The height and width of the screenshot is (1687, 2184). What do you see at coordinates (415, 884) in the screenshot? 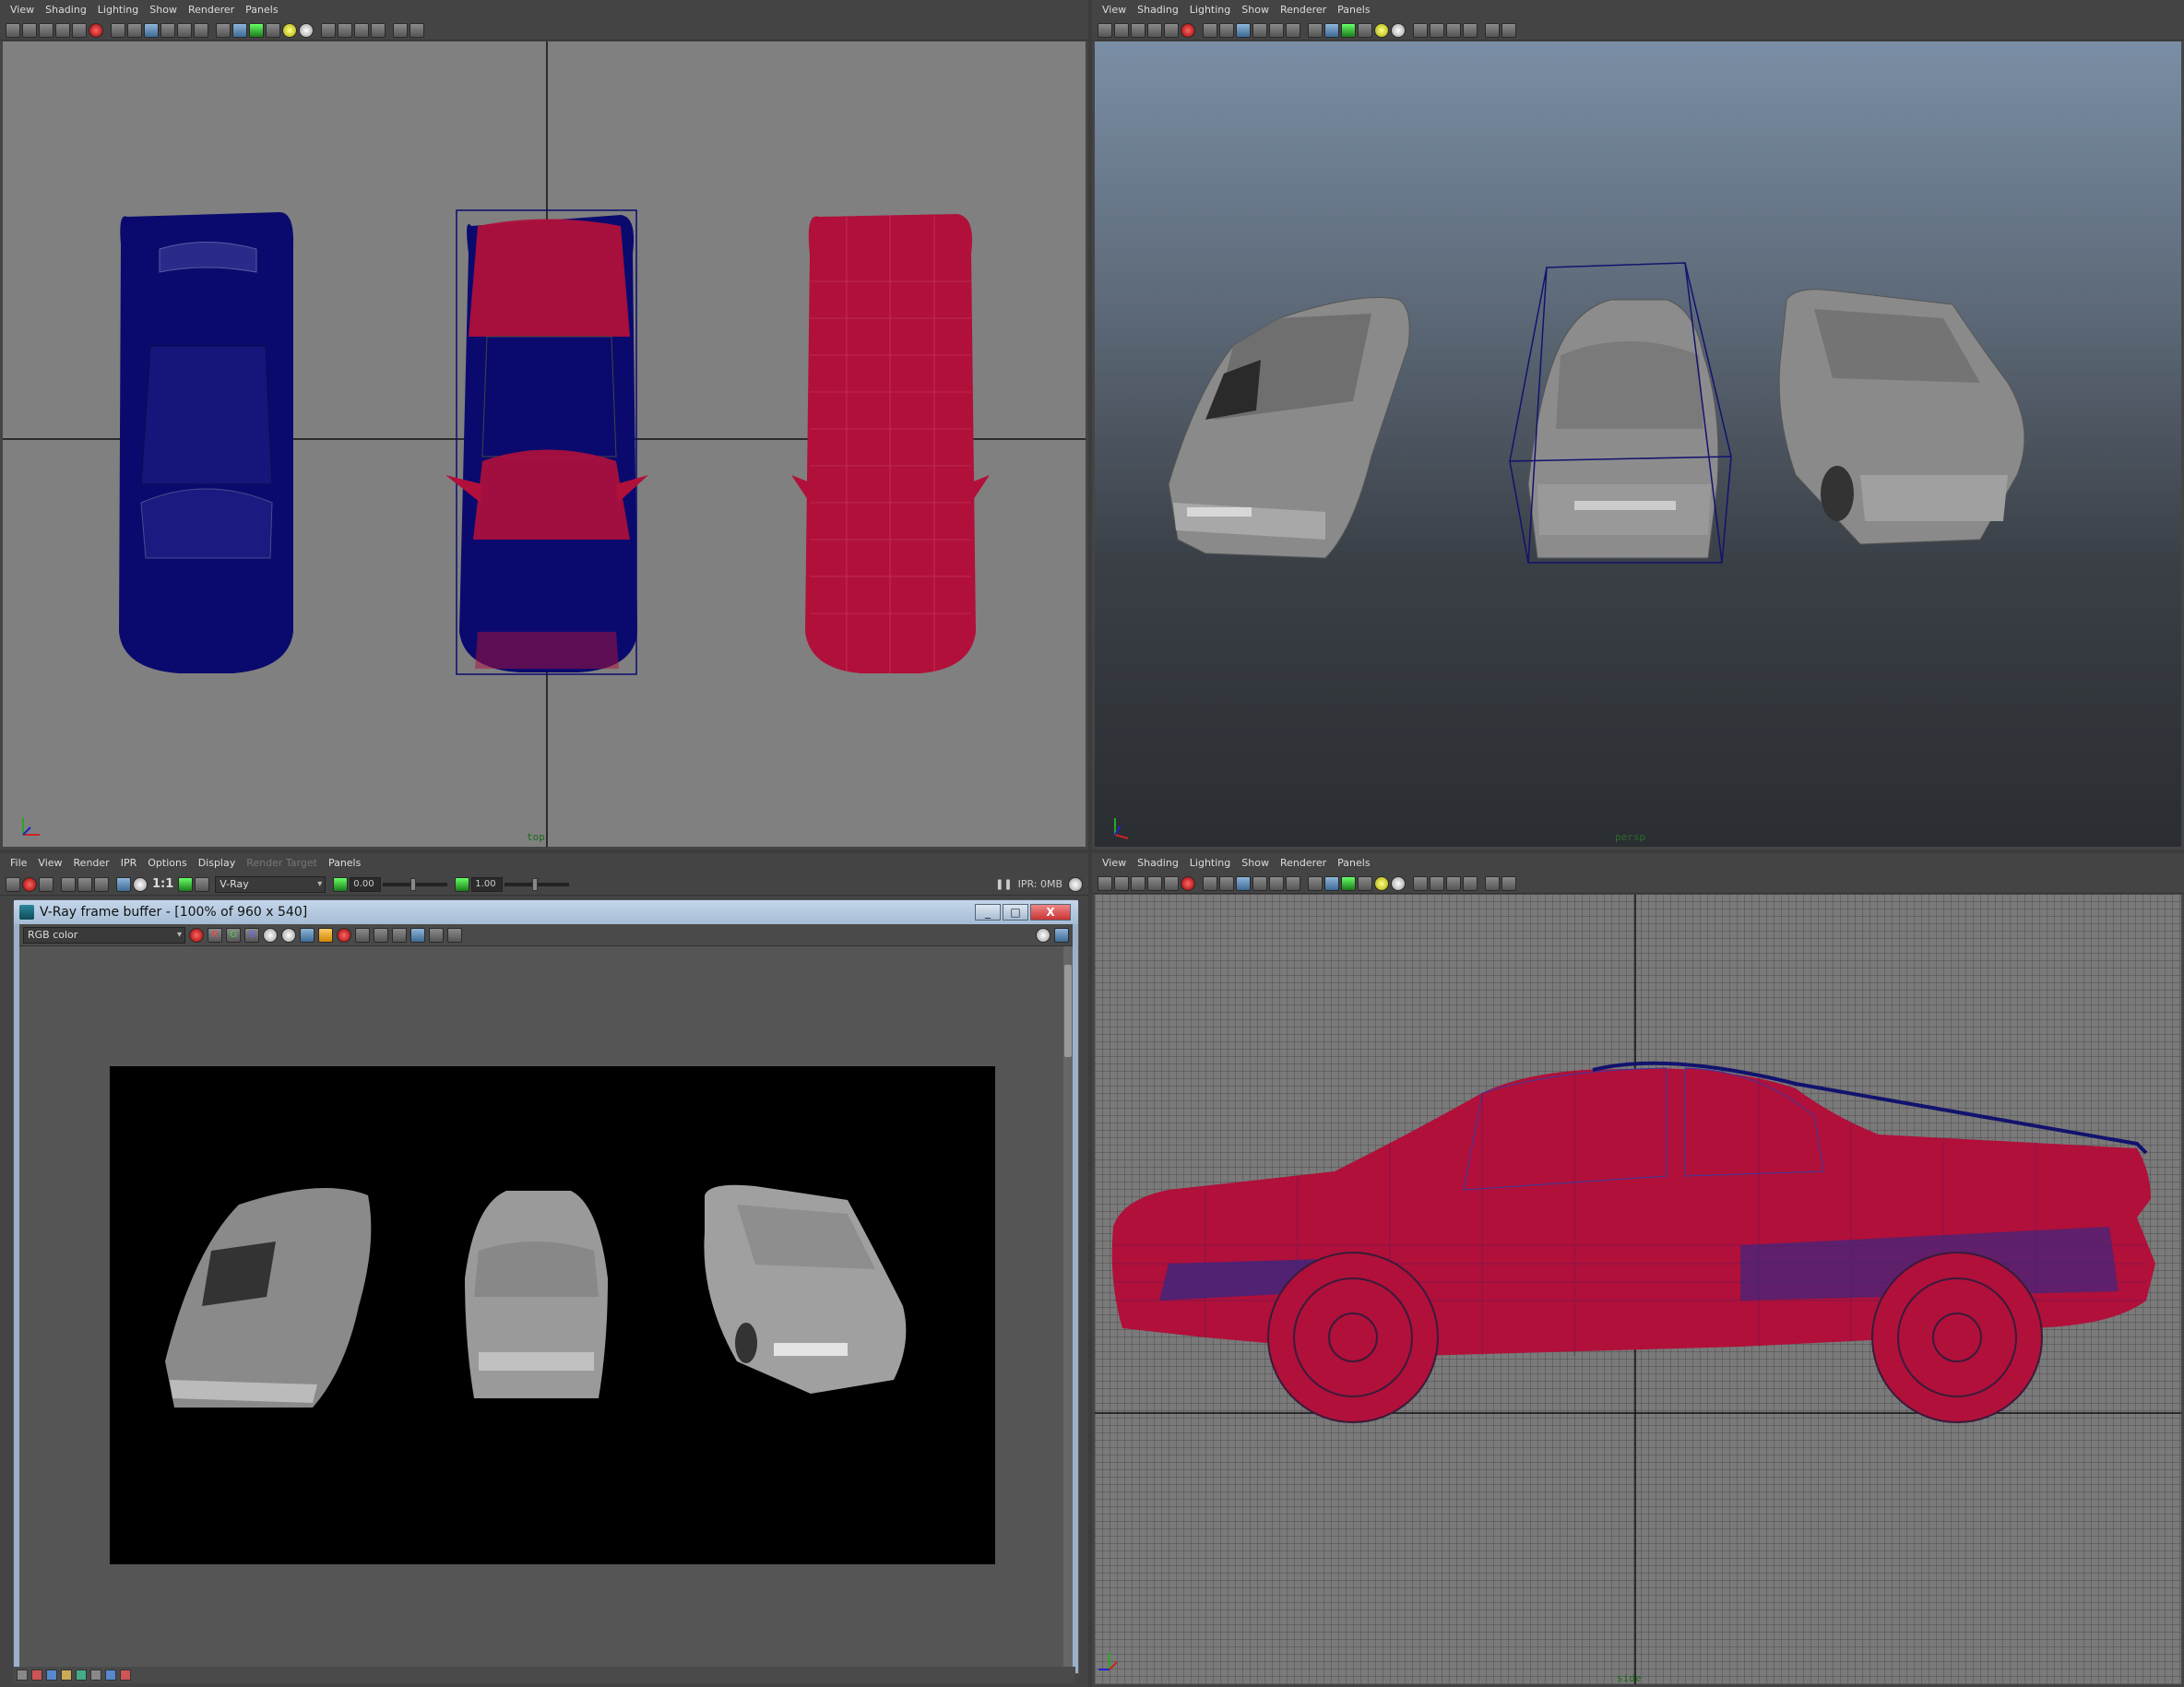
I see `exposure-slider` at bounding box center [415, 884].